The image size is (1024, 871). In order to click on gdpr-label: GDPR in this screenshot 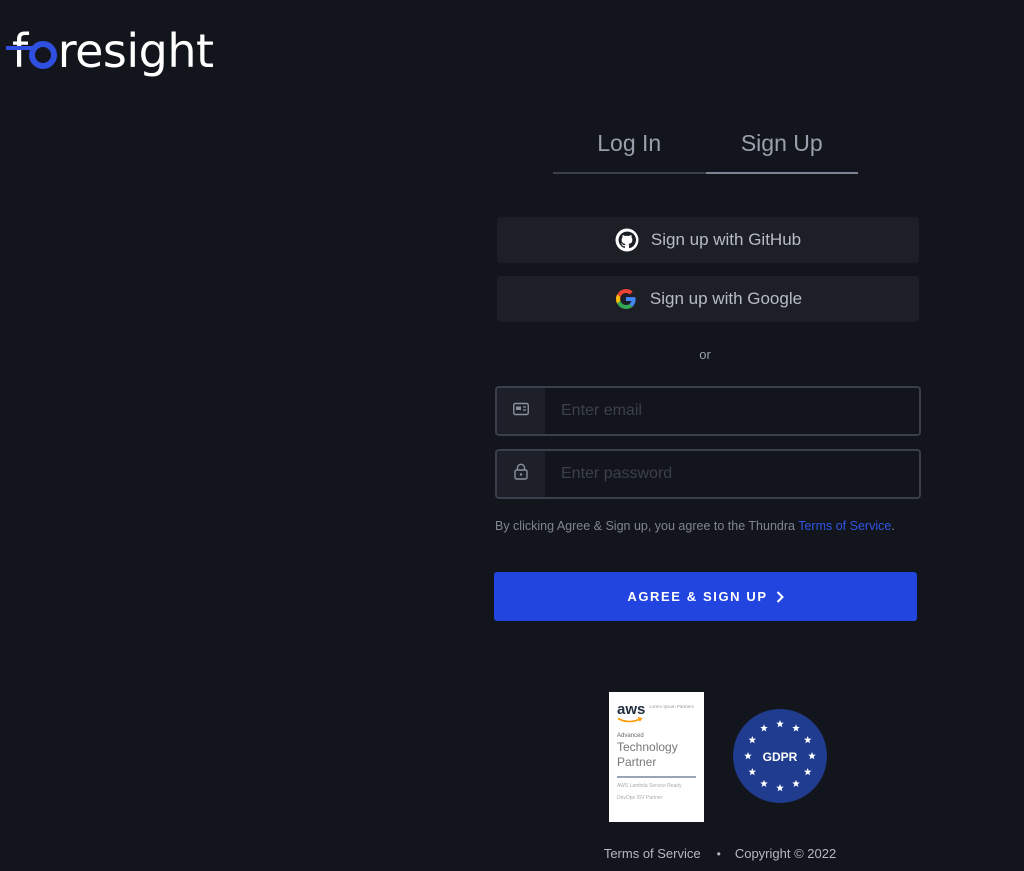, I will do `click(780, 757)`.